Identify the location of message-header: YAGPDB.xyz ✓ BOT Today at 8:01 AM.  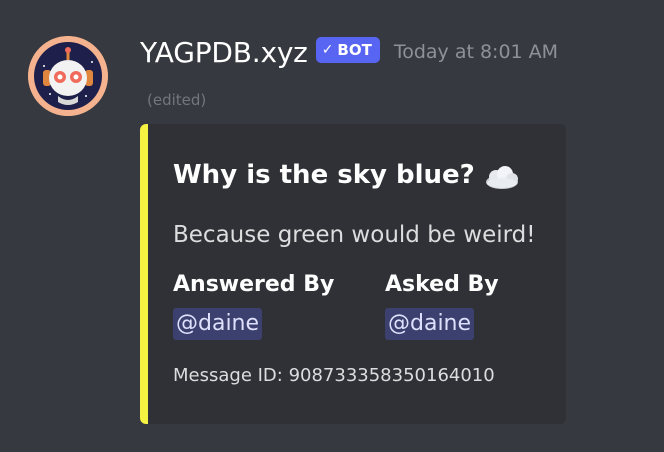
(349, 52).